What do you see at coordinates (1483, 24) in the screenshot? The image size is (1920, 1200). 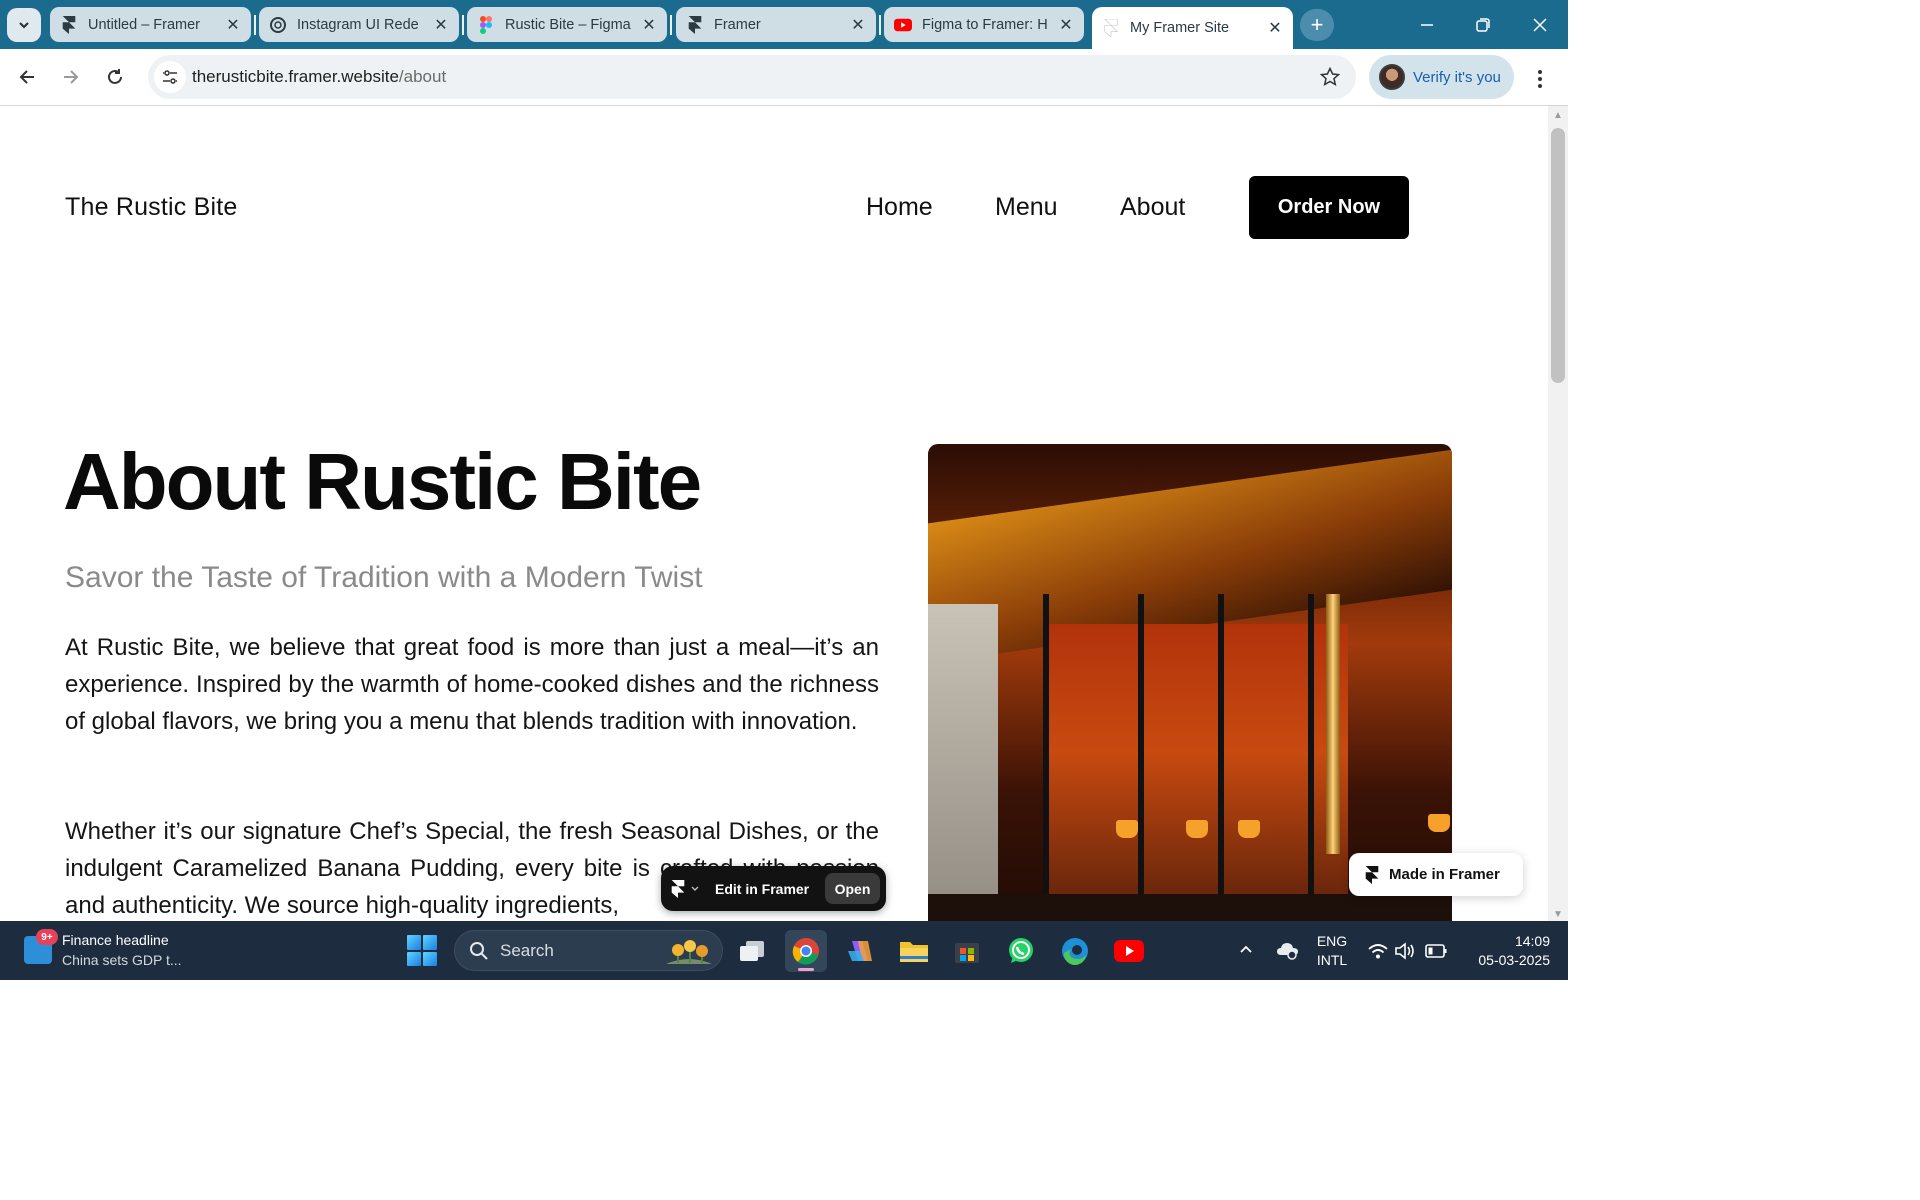 I see `restore-button` at bounding box center [1483, 24].